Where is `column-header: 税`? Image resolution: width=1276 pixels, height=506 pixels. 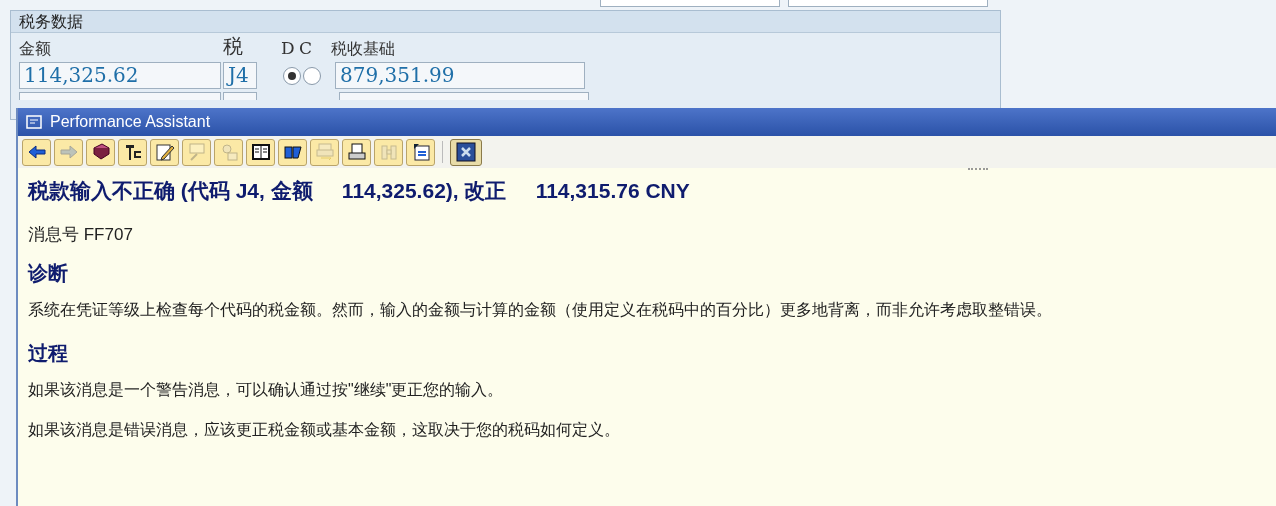 column-header: 税 is located at coordinates (233, 46).